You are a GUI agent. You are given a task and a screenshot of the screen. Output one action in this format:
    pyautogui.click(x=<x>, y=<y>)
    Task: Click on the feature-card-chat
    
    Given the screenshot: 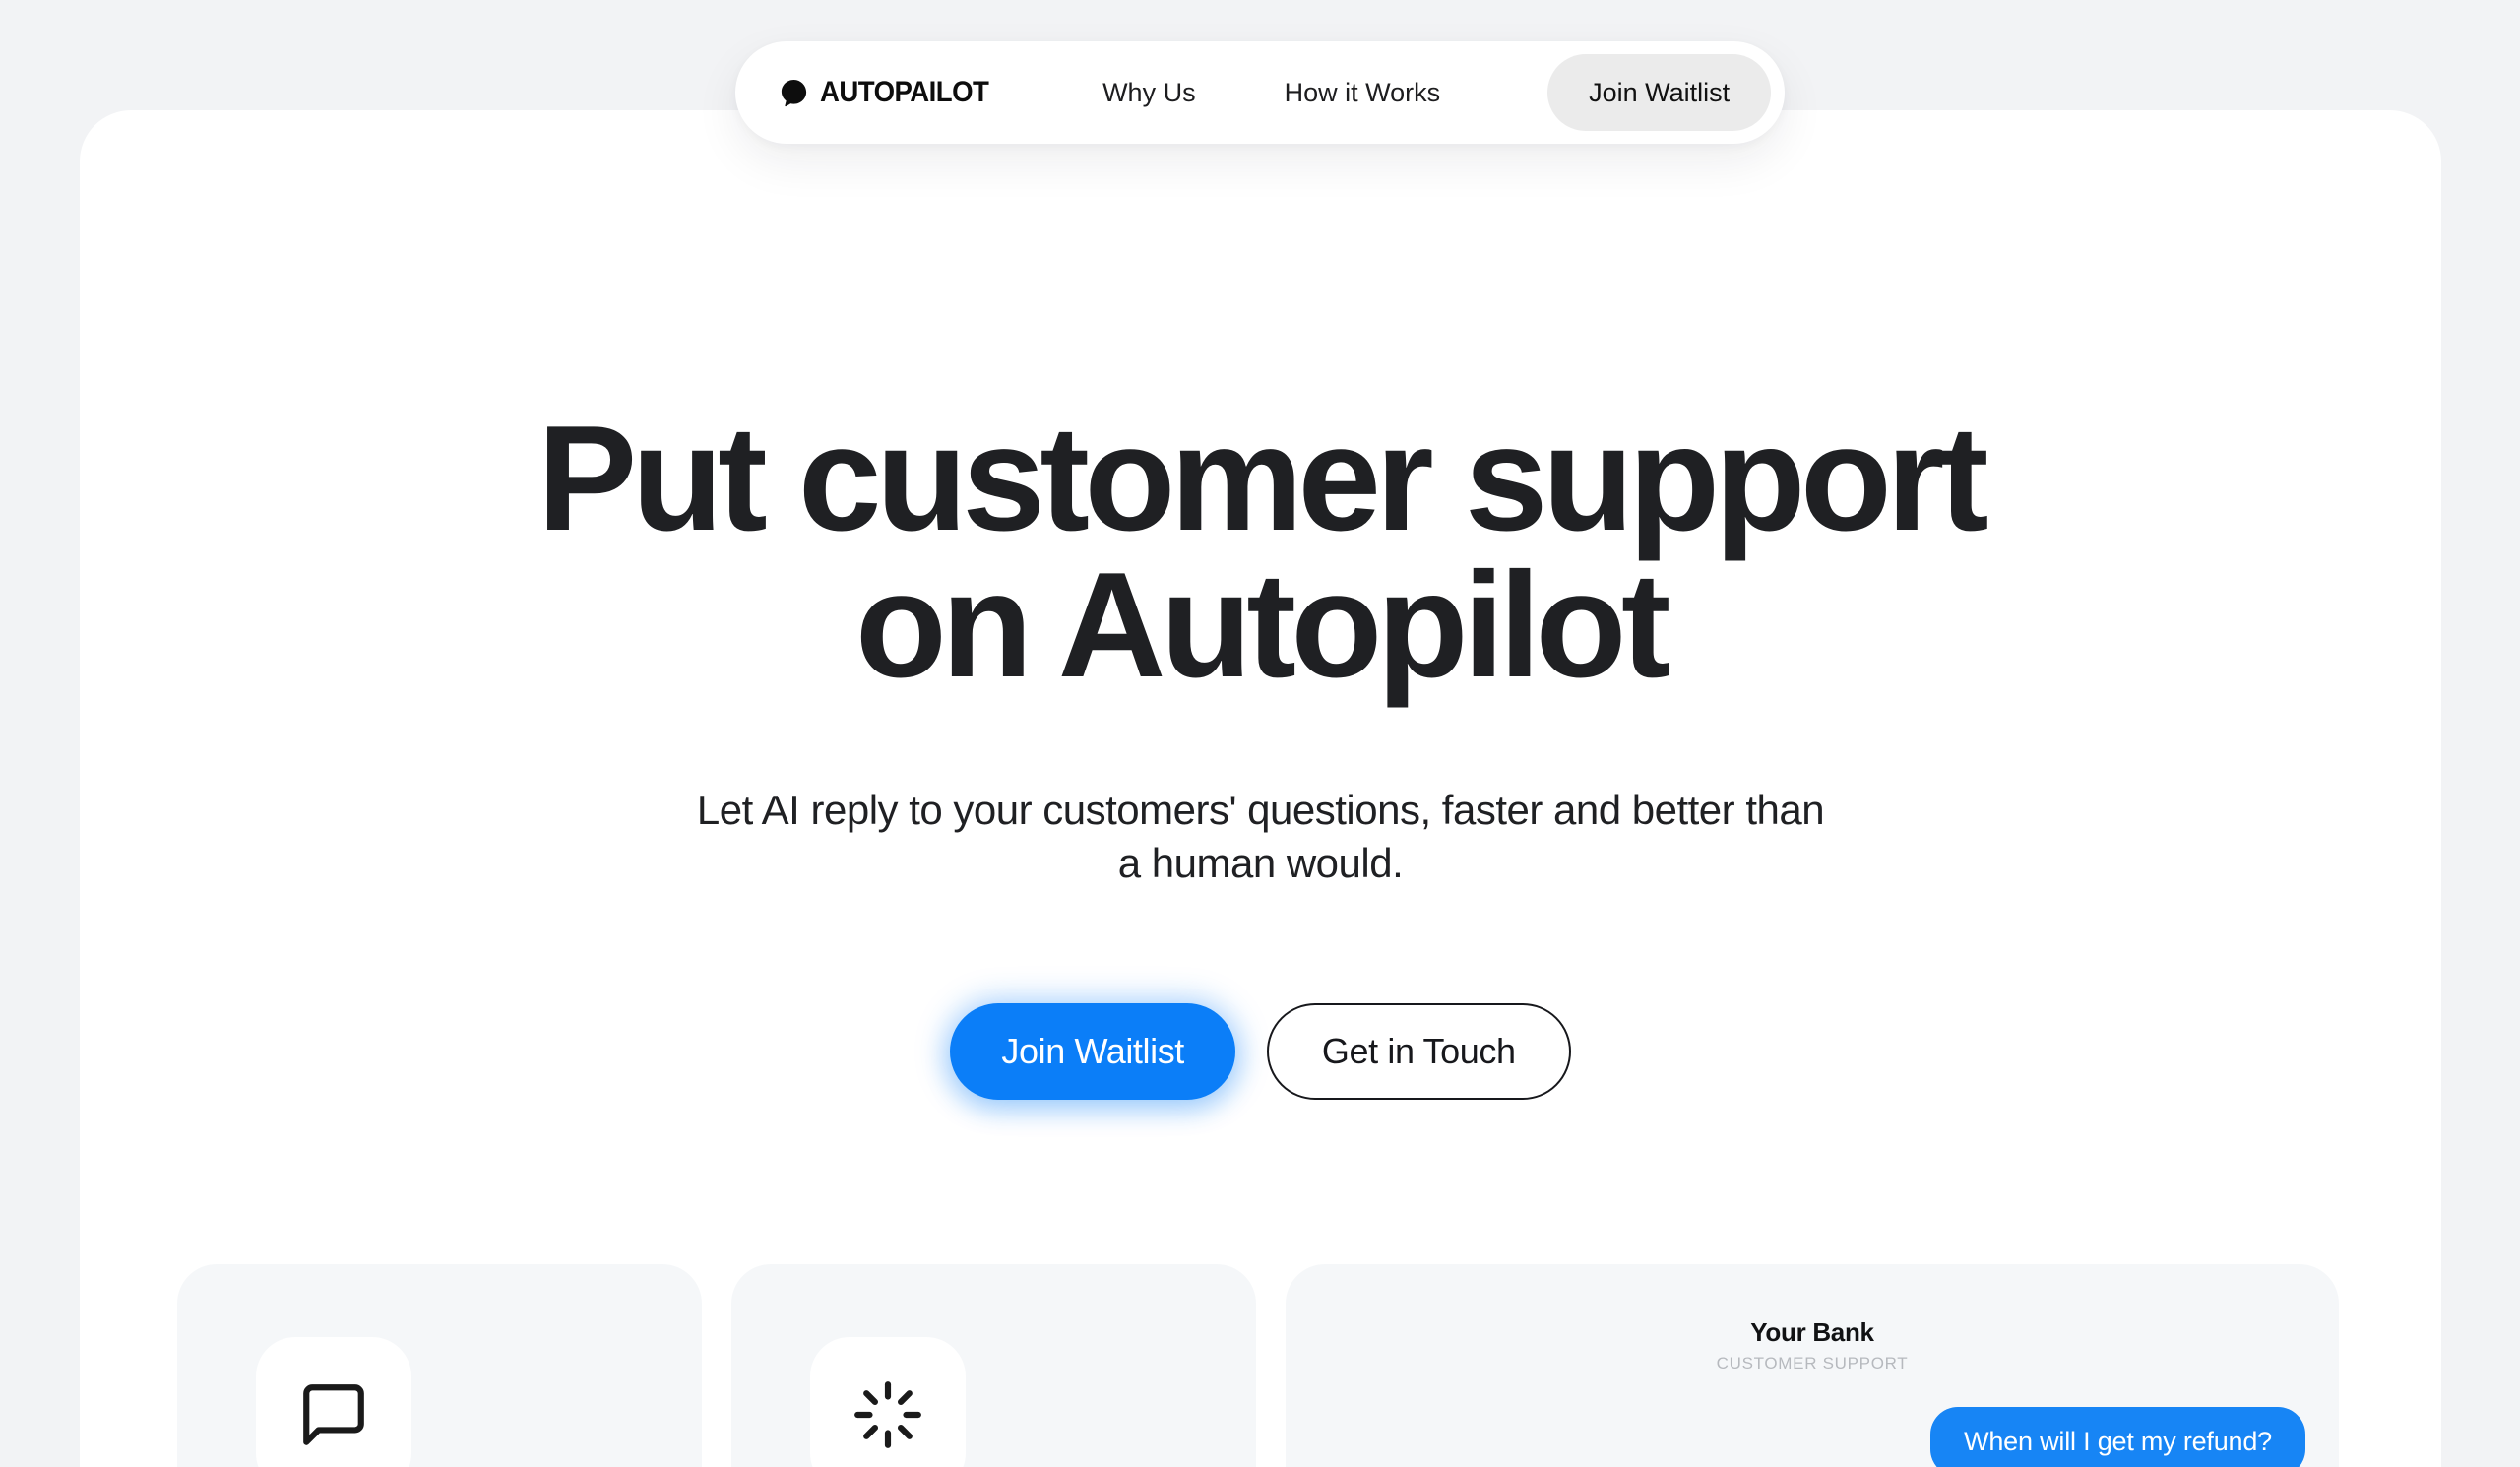 What is the action you would take?
    pyautogui.click(x=439, y=1365)
    